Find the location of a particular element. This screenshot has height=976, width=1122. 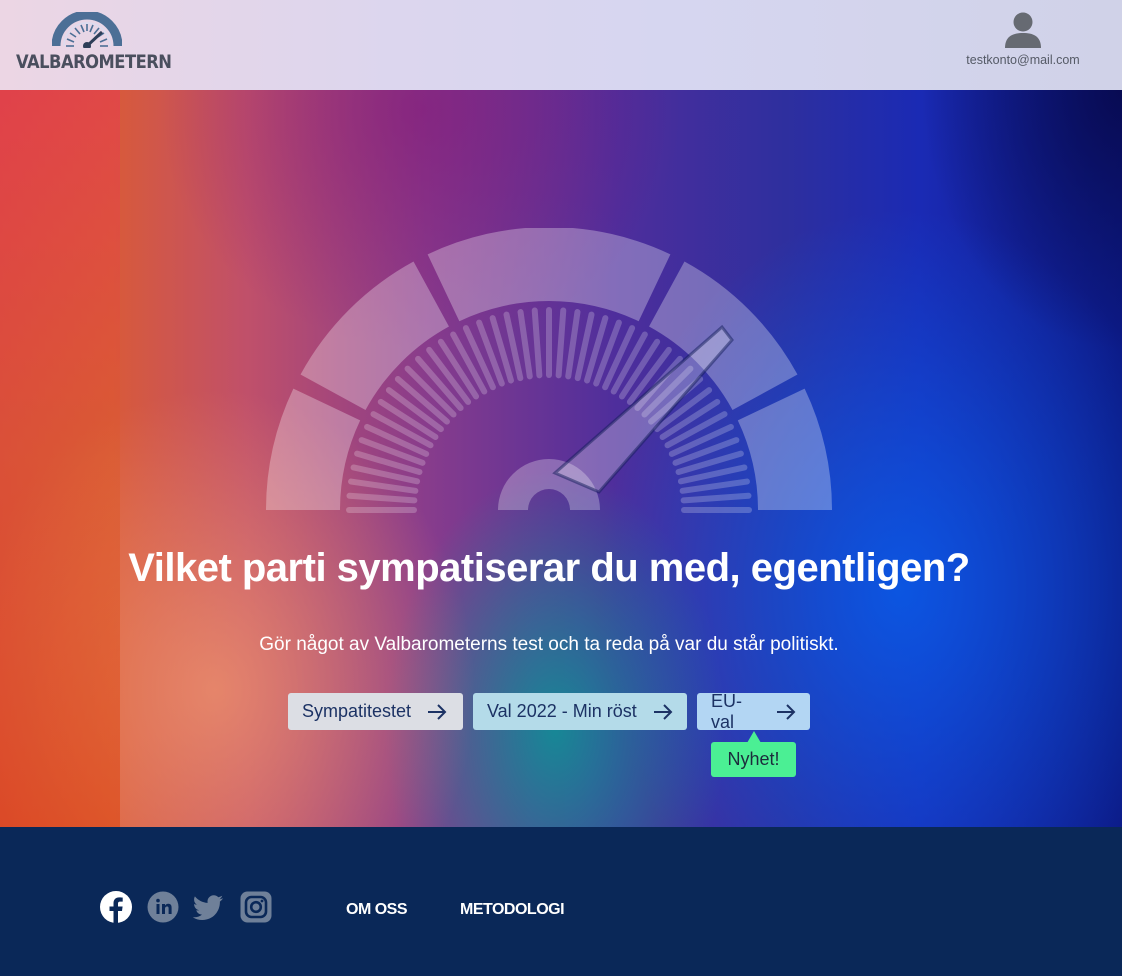

sympatitestet-button: Sympatitestet is located at coordinates (375, 711).